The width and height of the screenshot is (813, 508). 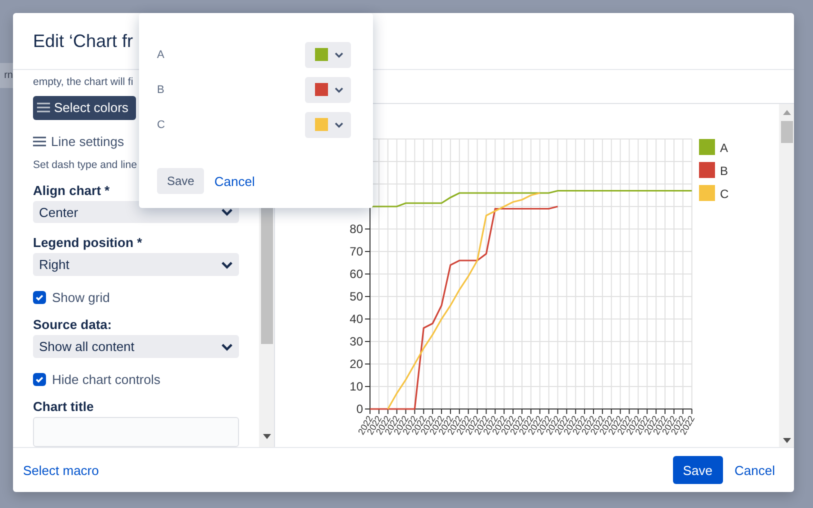 I want to click on y-tick-label: 20, so click(x=356, y=364).